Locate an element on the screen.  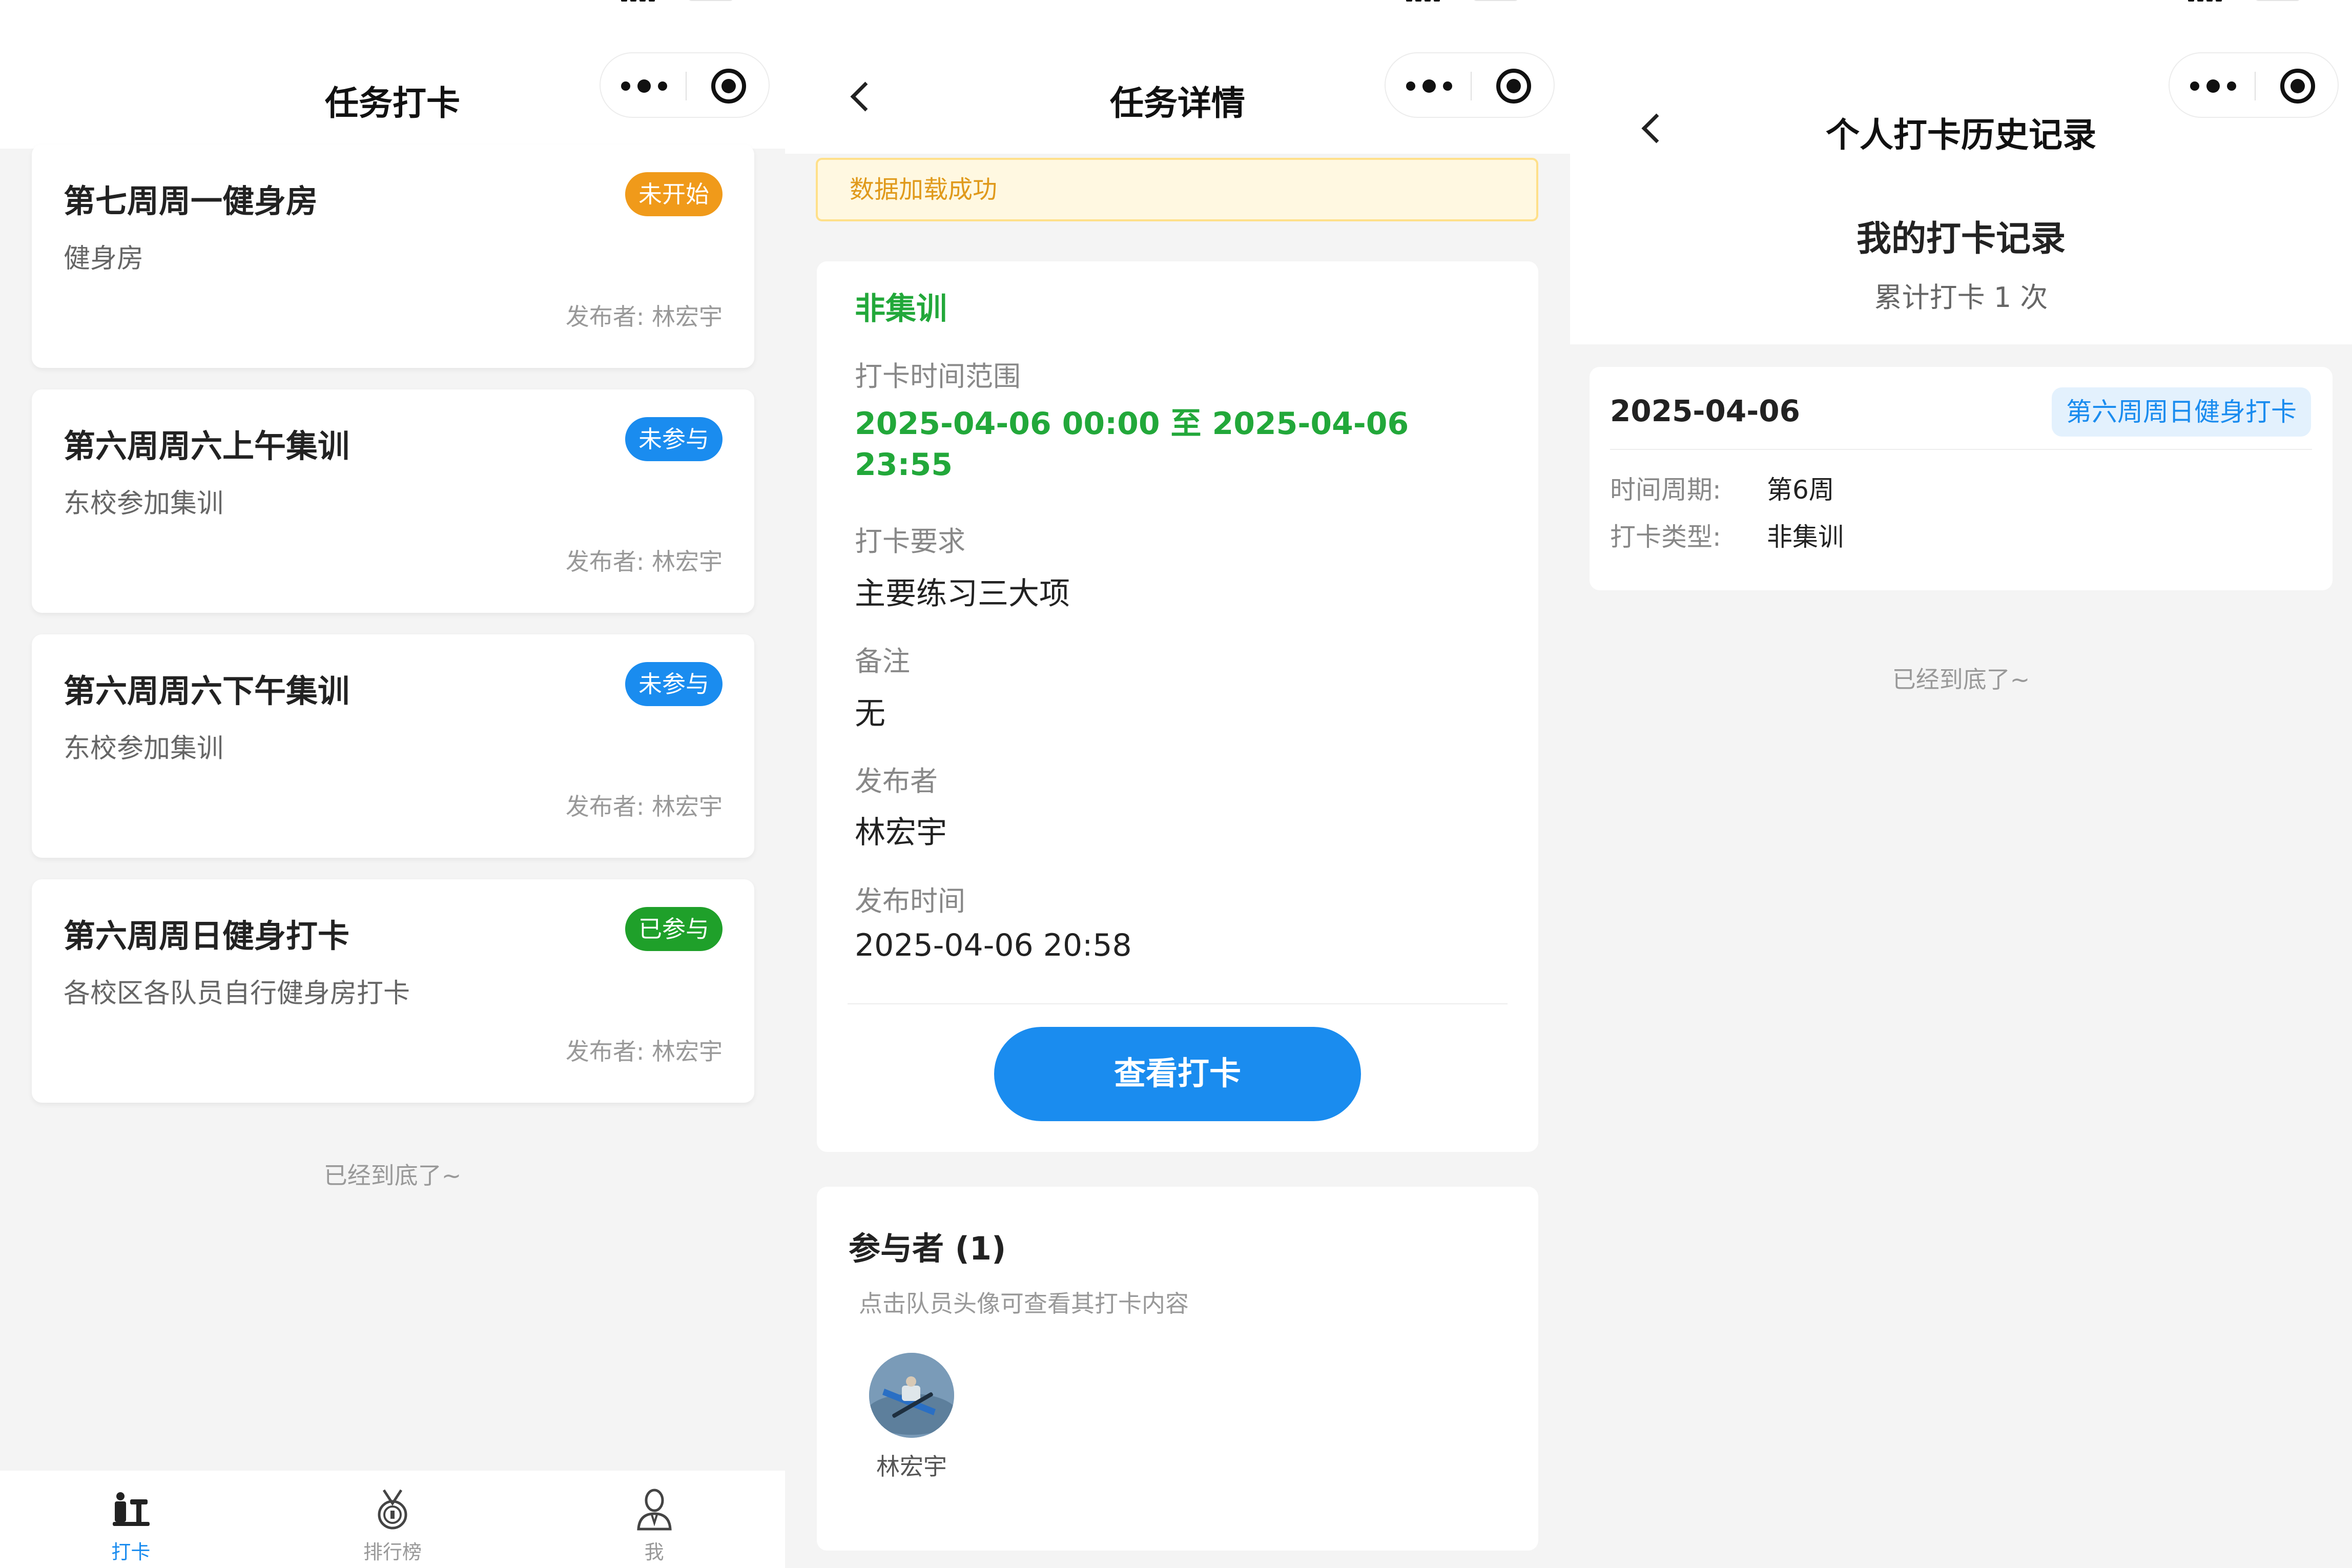
view-checkin-button: 查看打卡 is located at coordinates (1177, 1074).